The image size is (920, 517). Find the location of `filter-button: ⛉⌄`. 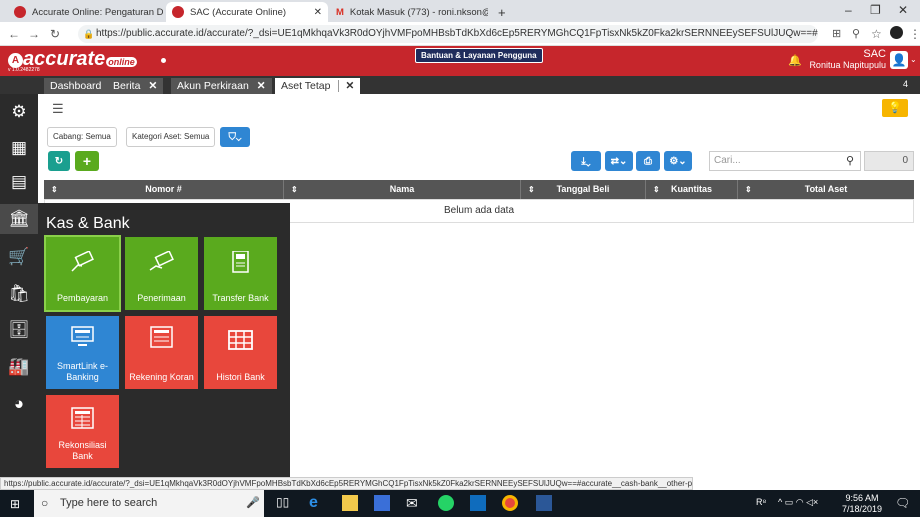

filter-button: ⛉⌄ is located at coordinates (235, 137).